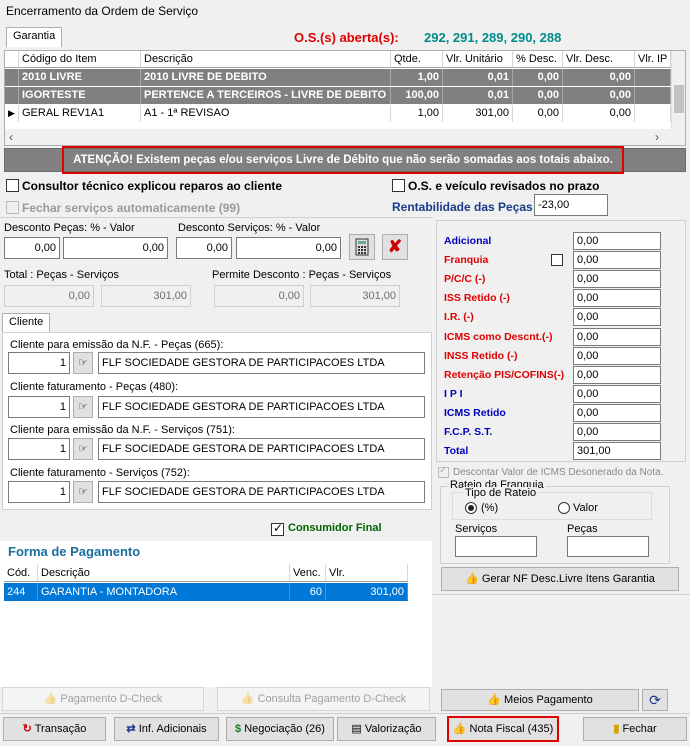  What do you see at coordinates (564, 508) in the screenshot?
I see `rateio-valor-radio` at bounding box center [564, 508].